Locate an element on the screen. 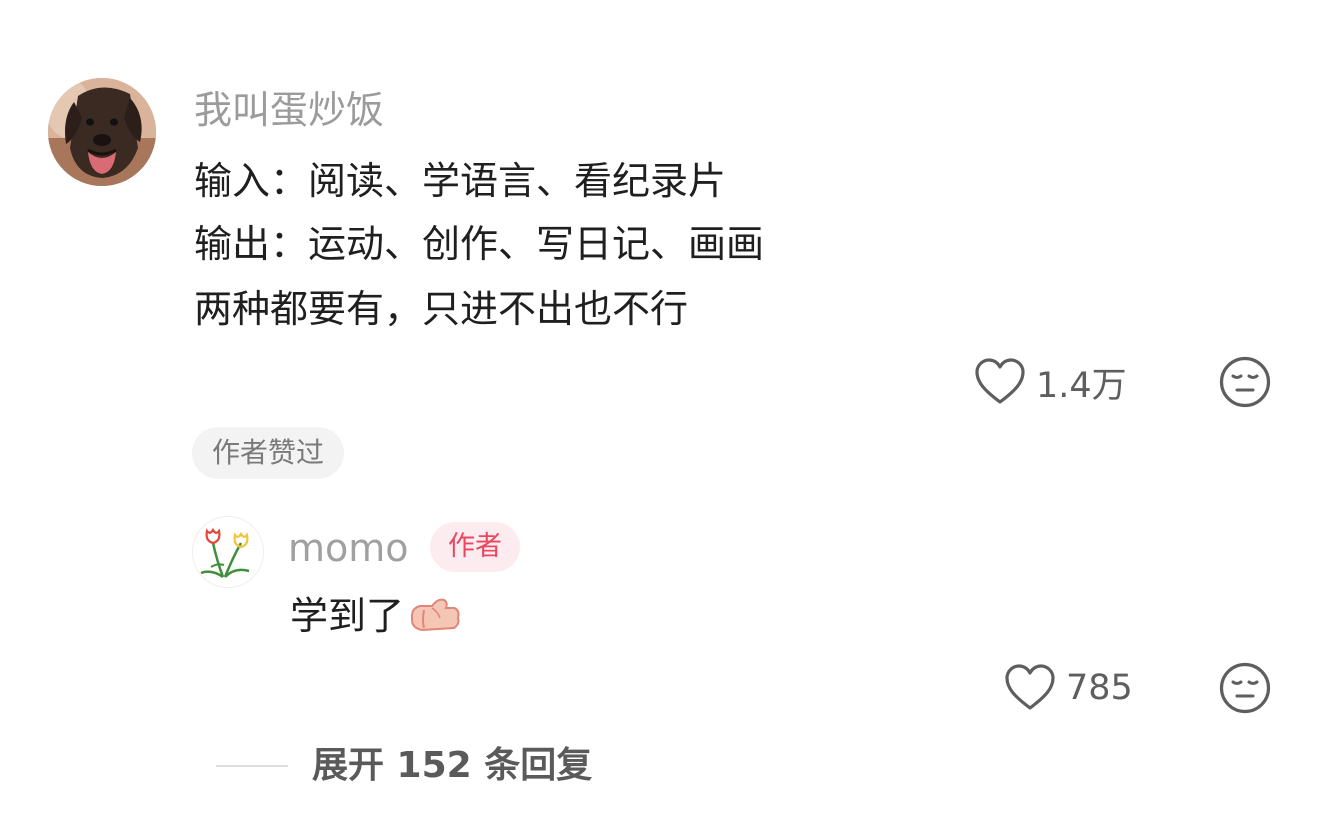  author-liked-badge: 作者赞过 is located at coordinates (268, 453).